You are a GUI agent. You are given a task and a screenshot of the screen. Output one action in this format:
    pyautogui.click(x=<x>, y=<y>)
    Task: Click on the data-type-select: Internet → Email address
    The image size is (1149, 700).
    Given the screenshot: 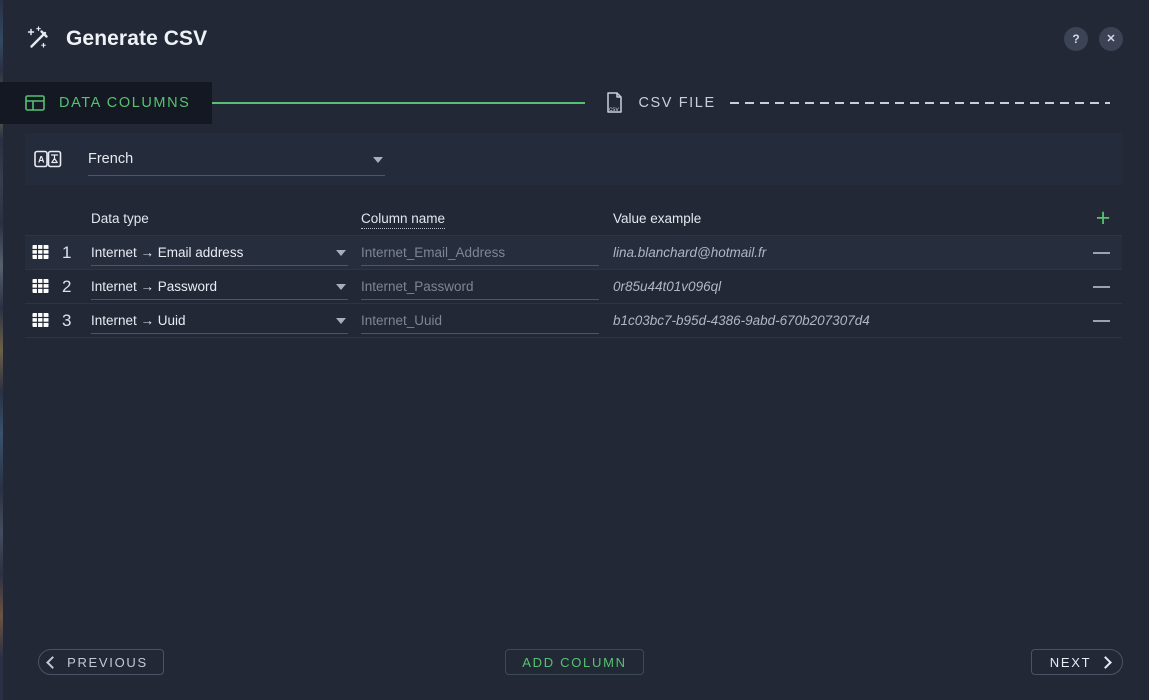 What is the action you would take?
    pyautogui.click(x=219, y=253)
    